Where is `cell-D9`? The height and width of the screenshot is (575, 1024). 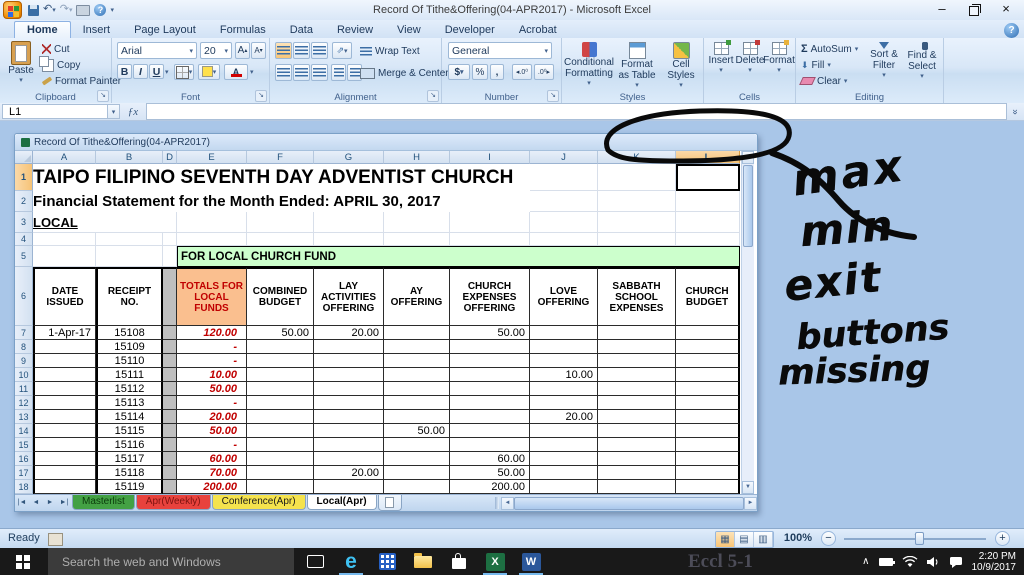 cell-D9 is located at coordinates (170, 361).